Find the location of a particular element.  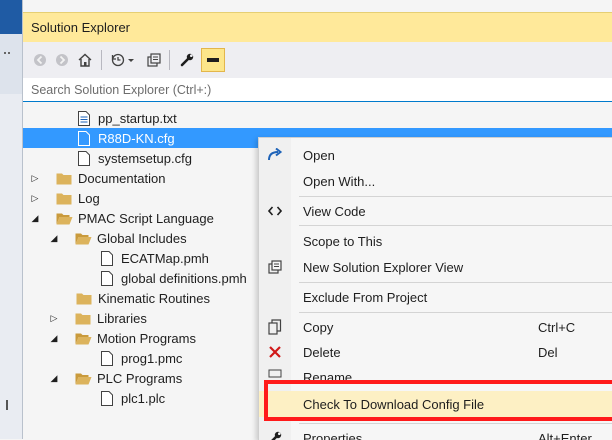

open-arrow-icon is located at coordinates (275, 155).